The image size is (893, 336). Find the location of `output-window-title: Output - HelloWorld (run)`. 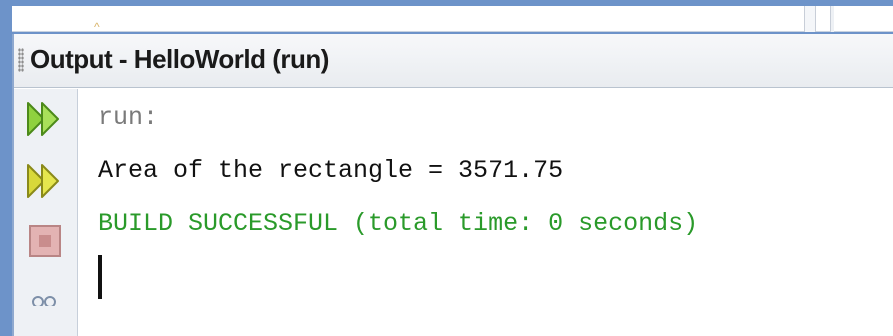

output-window-title: Output - HelloWorld (run) is located at coordinates (179, 59).